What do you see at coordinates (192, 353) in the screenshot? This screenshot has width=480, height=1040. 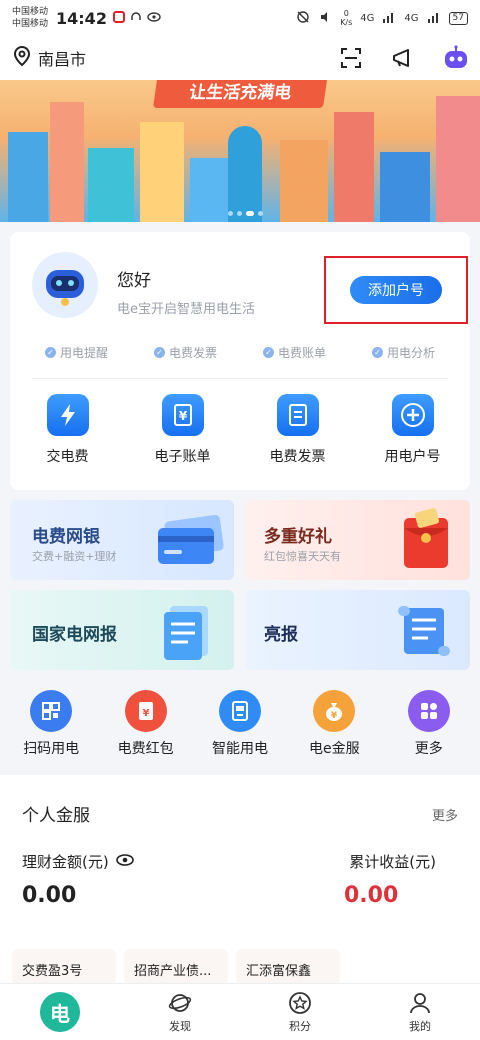 I see `feature-label: 电费发票` at bounding box center [192, 353].